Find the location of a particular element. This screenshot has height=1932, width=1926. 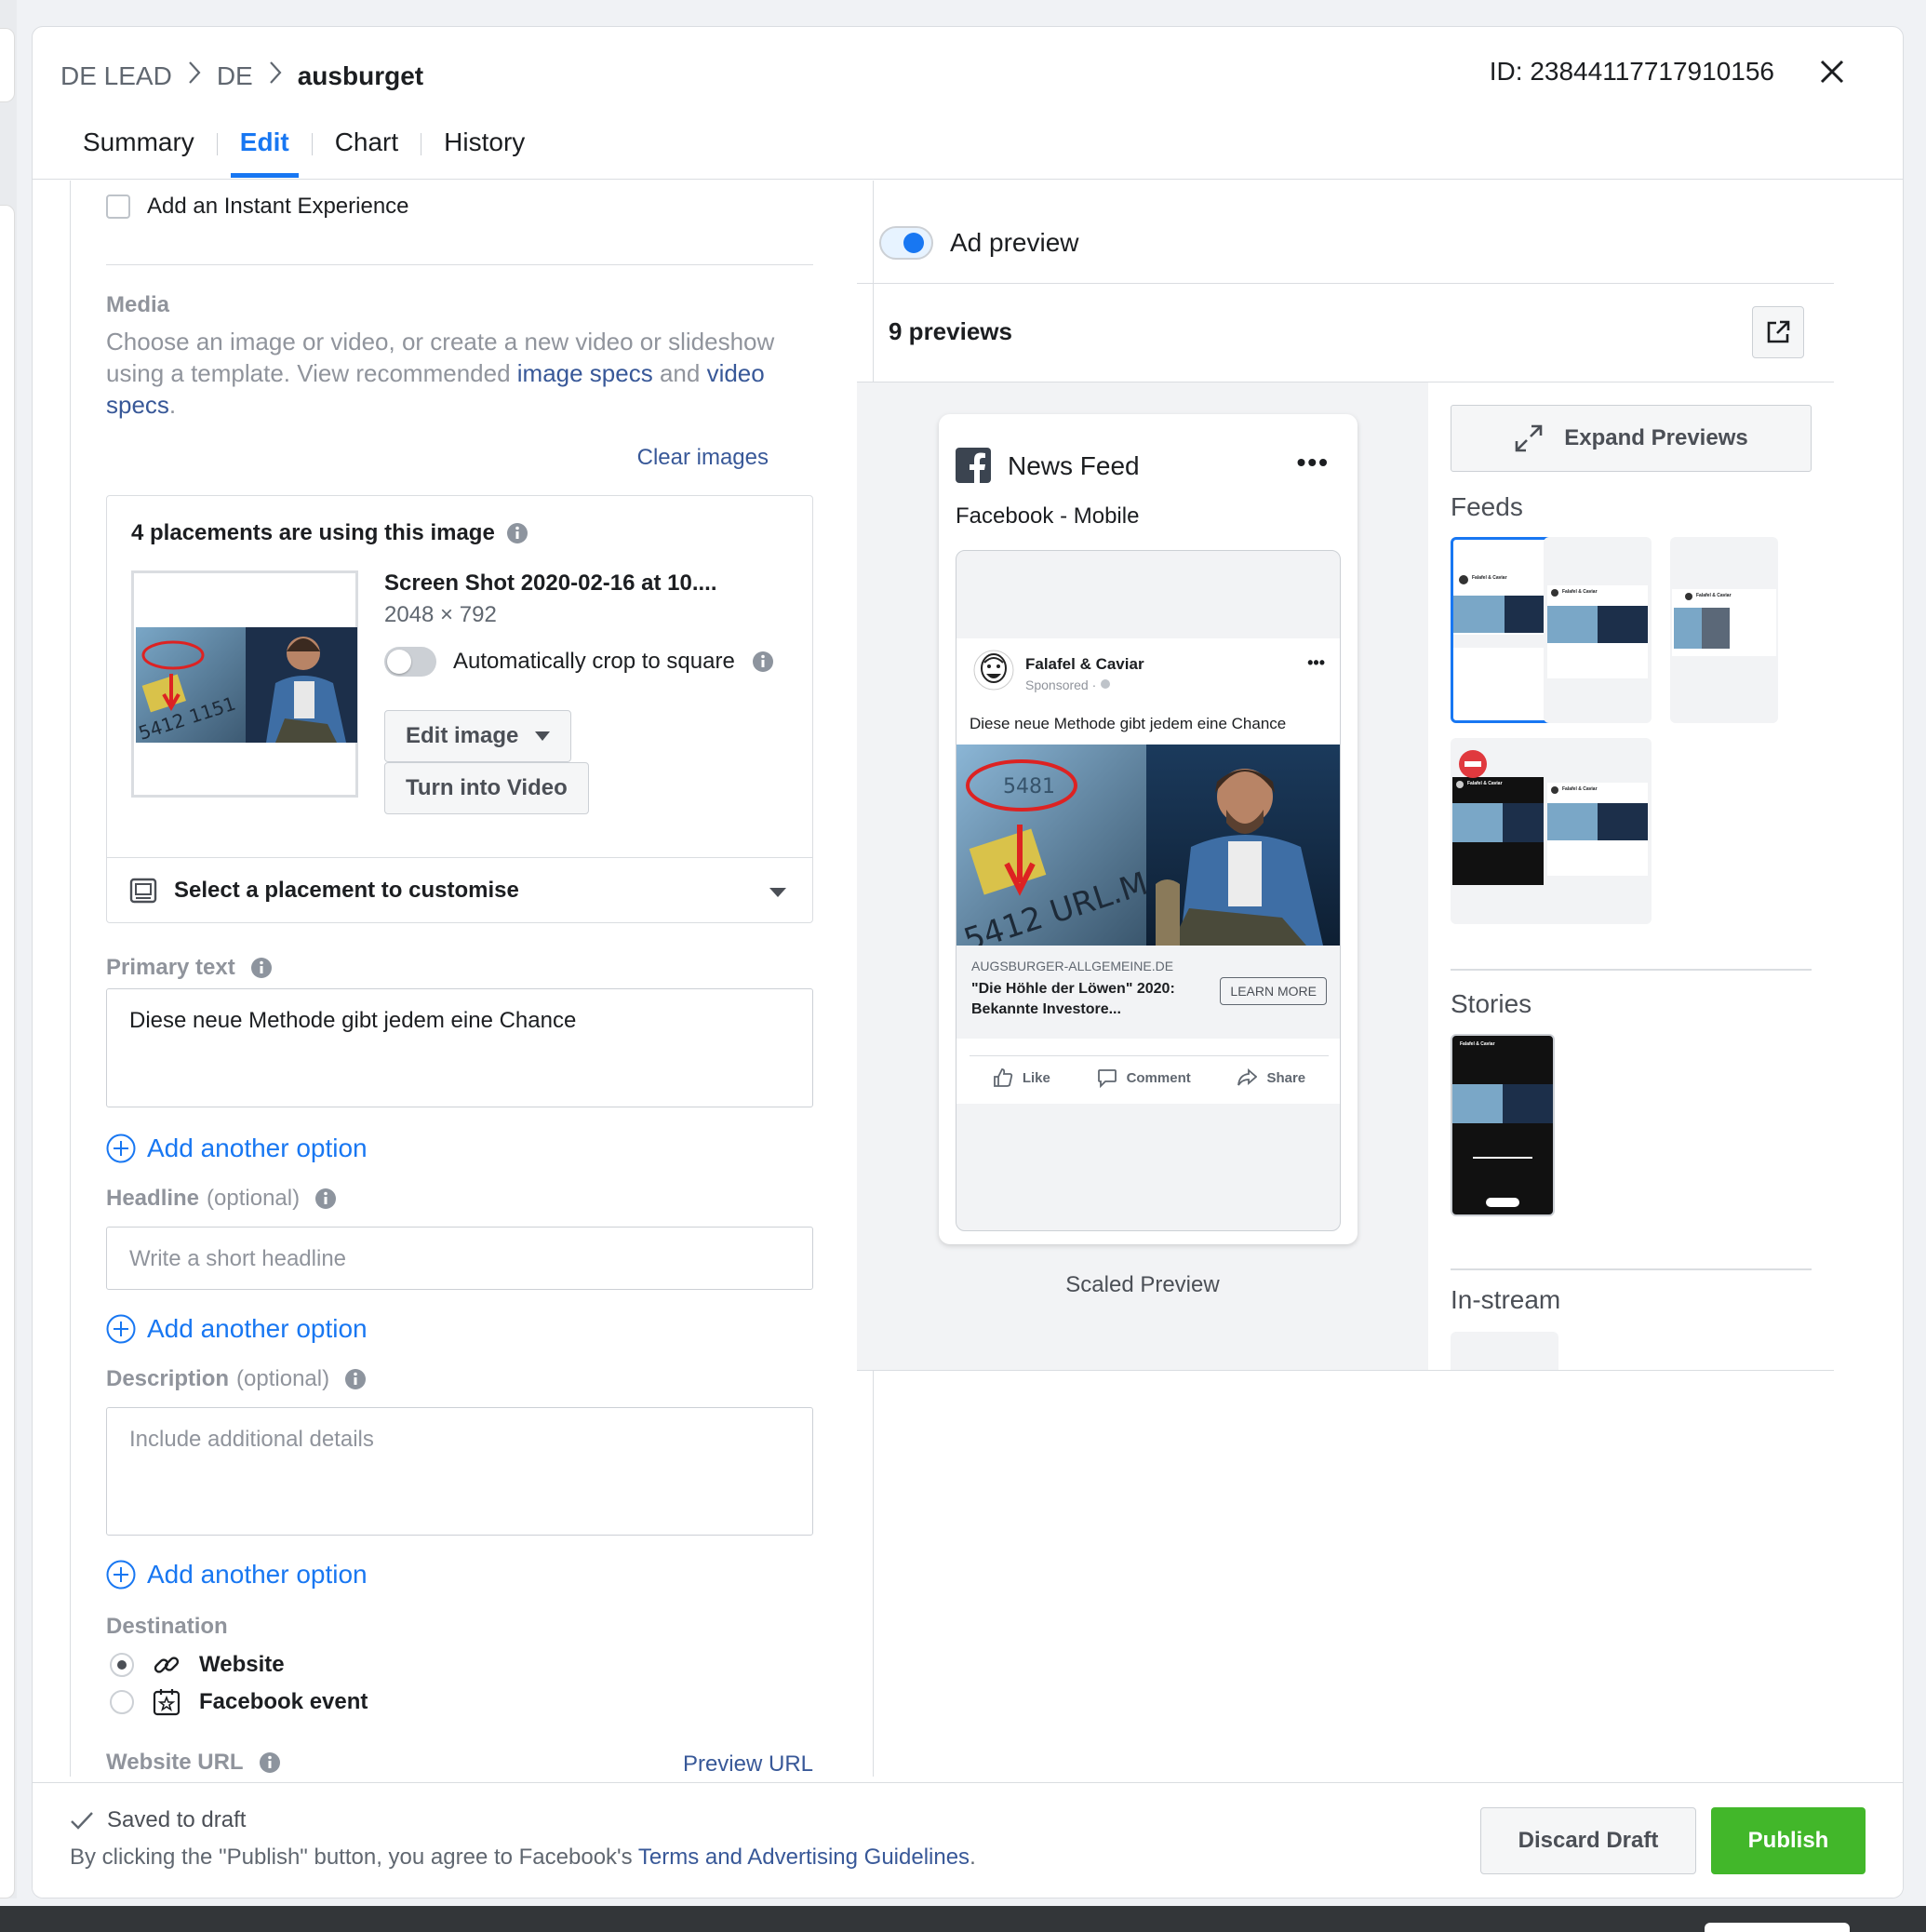

divider is located at coordinates (459, 264).